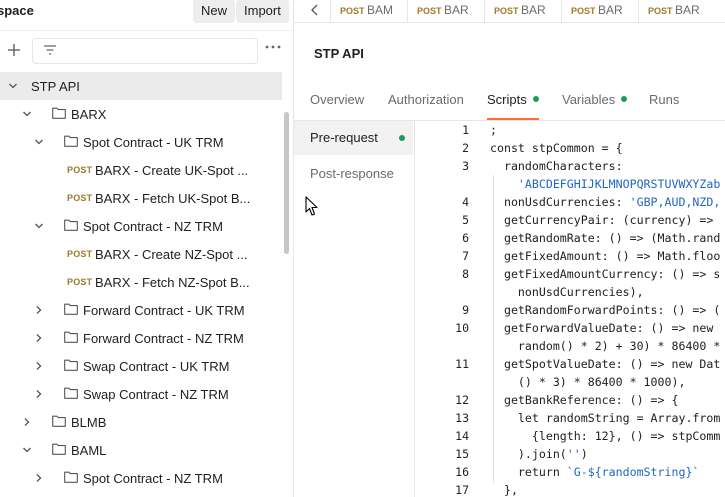 The image size is (725, 497). I want to click on tree-folder-item: Swap Contract - NZ TRM, so click(141, 394).